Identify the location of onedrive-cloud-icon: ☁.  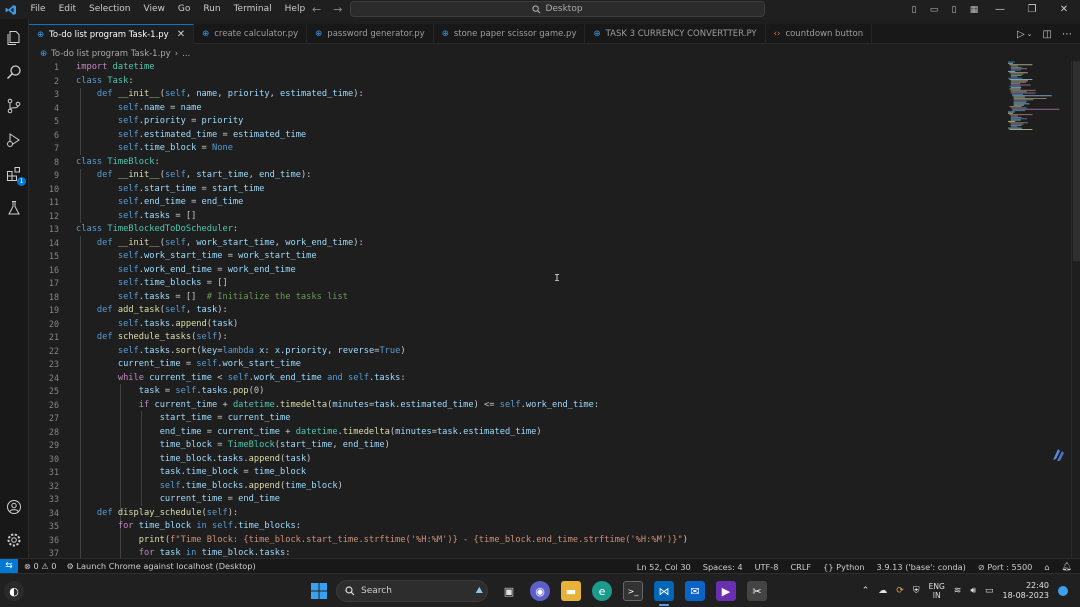
(882, 591).